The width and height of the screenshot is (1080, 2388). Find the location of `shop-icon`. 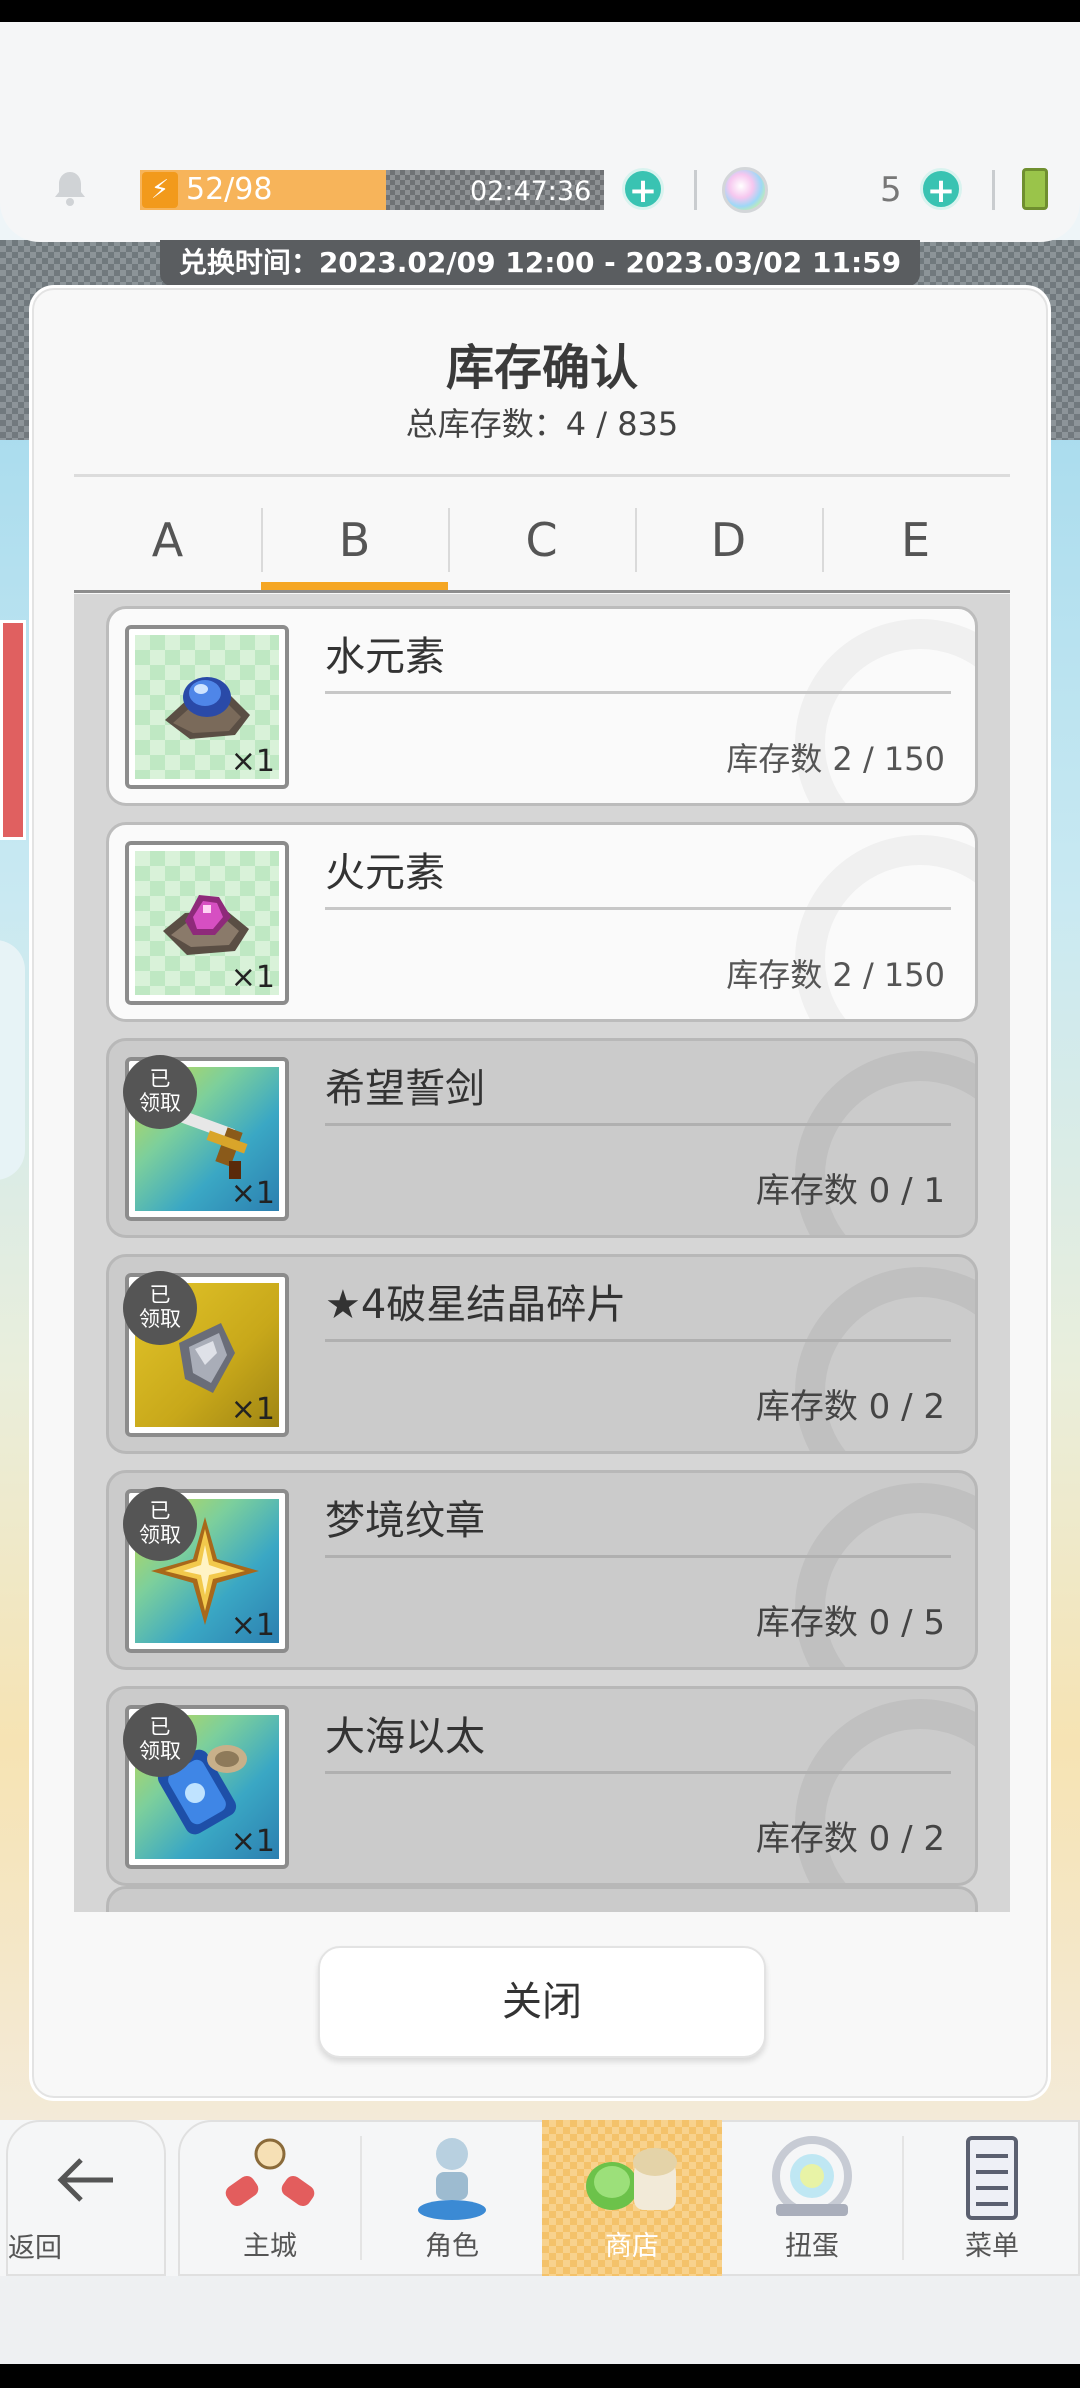

shop-icon is located at coordinates (631, 2179).